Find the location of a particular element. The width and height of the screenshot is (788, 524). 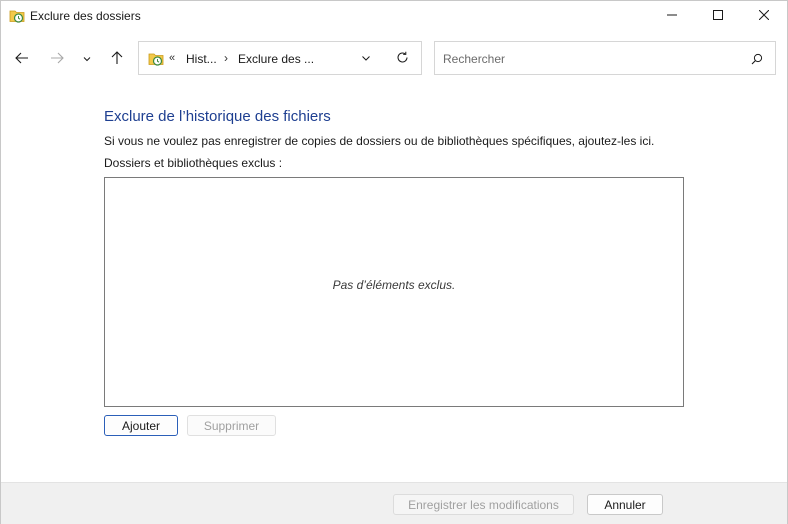

search-input is located at coordinates (588, 59).